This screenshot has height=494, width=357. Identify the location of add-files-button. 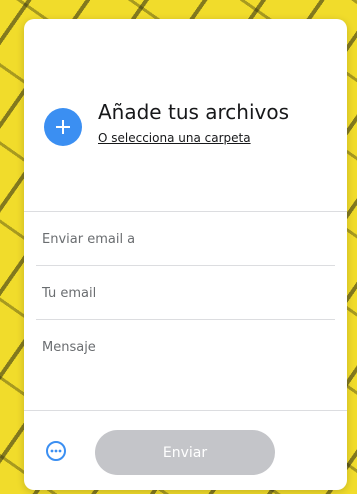
(63, 127).